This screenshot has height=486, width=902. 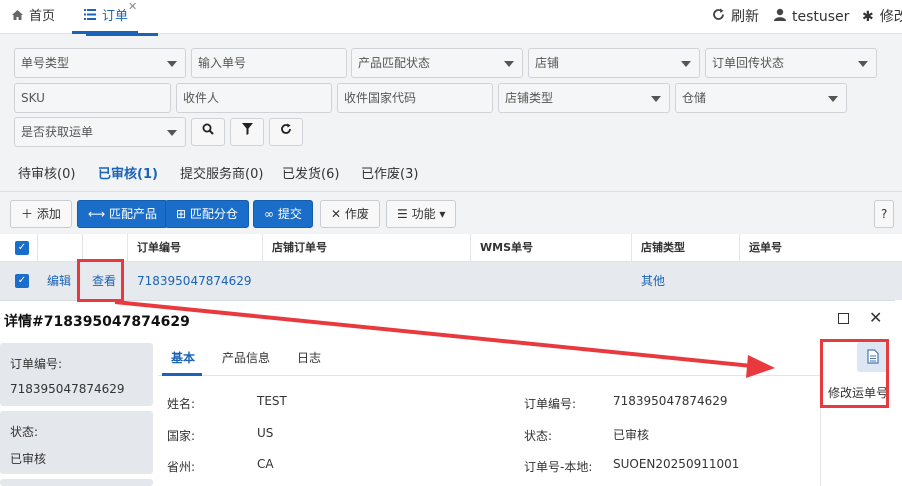 I want to click on col-shop-order-no: 店铺订单号, so click(x=299, y=247).